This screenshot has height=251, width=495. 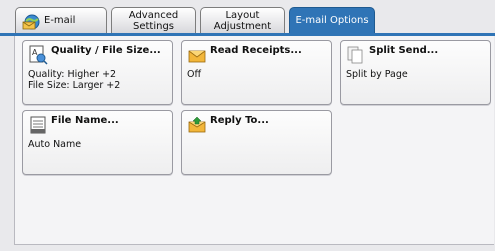 What do you see at coordinates (74, 85) in the screenshot?
I see `file-size-value: File Size: Larger +2` at bounding box center [74, 85].